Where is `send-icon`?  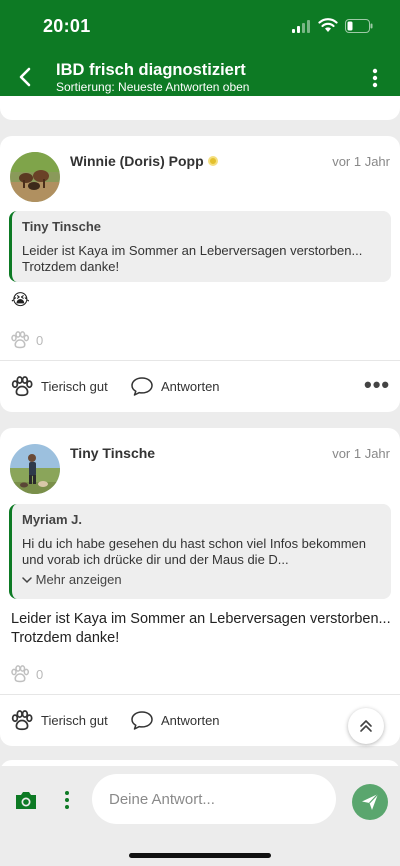 send-icon is located at coordinates (370, 801).